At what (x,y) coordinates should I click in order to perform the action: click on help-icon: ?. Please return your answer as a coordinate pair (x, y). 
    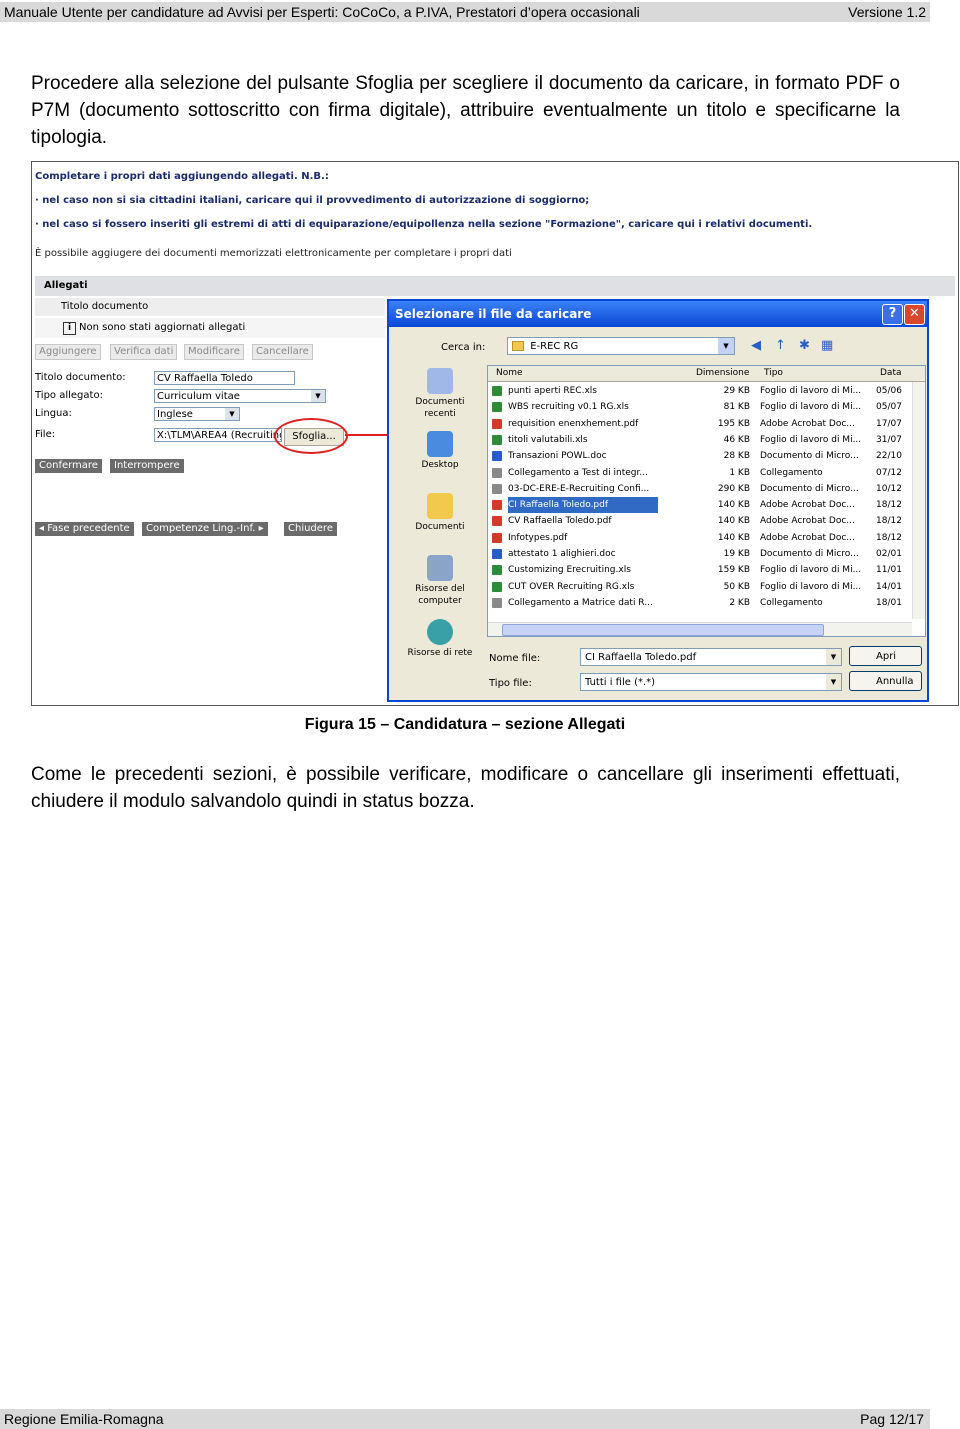
    Looking at the image, I should click on (892, 314).